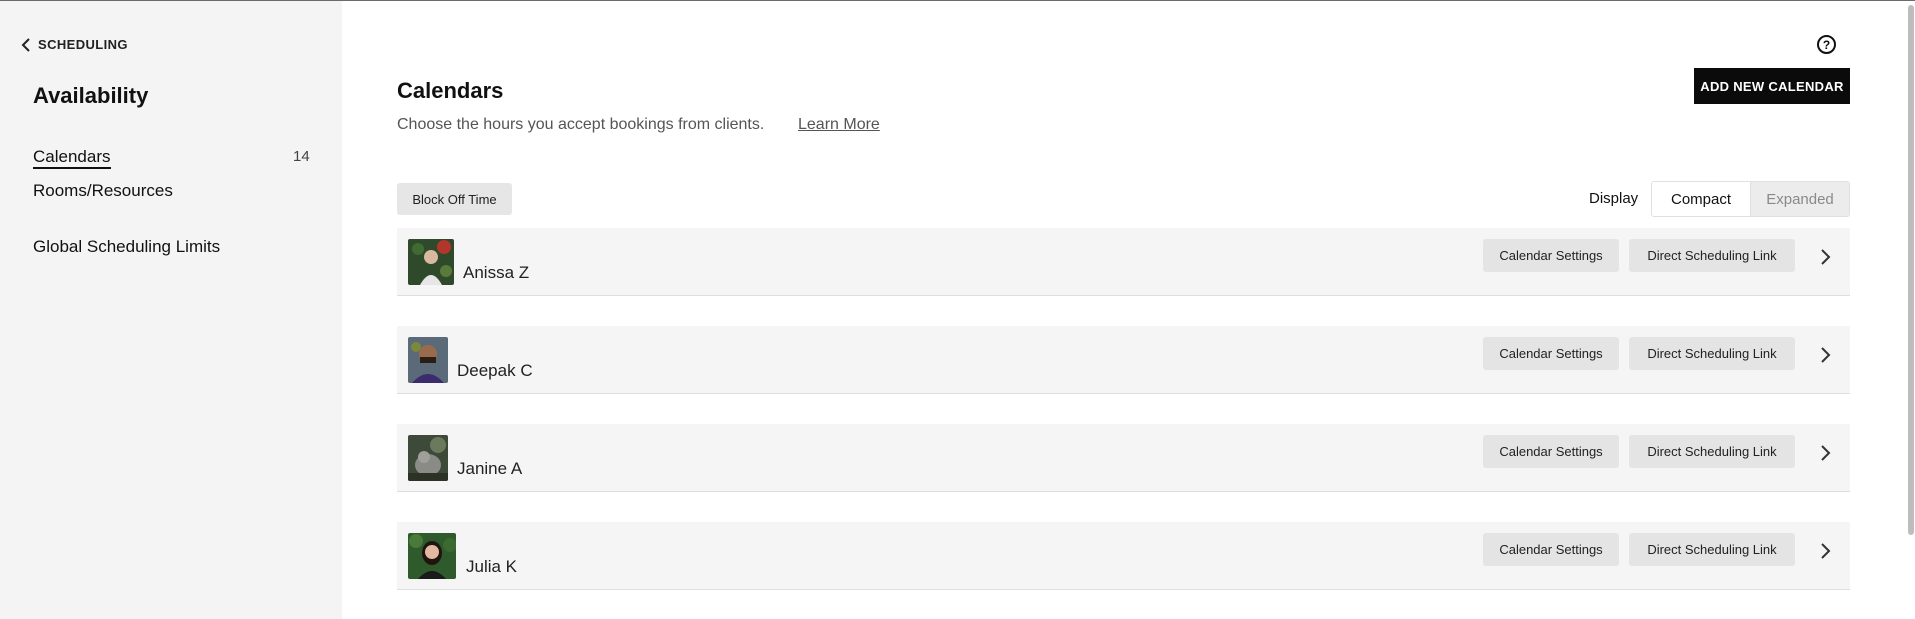 Image resolution: width=1915 pixels, height=619 pixels. I want to click on sidebar-item-label: Calendars, so click(72, 158).